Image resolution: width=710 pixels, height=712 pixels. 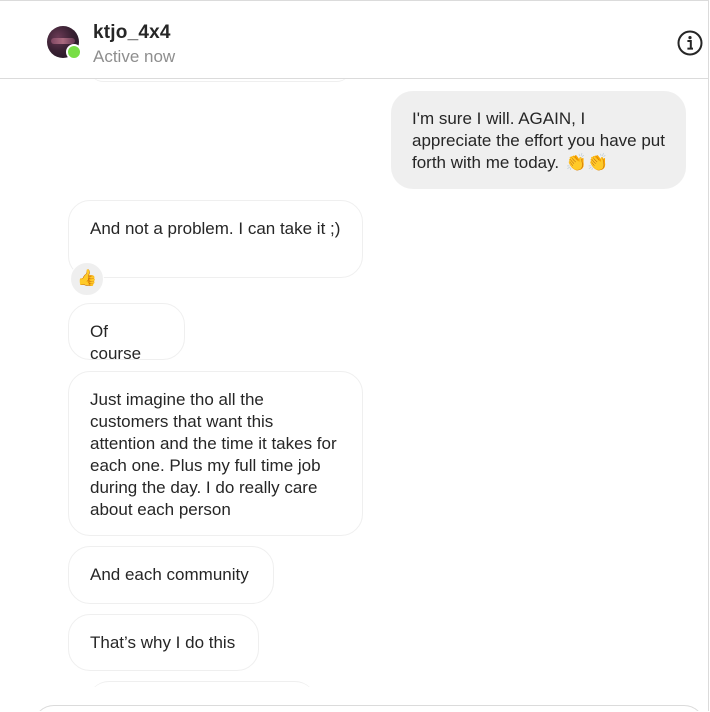 I want to click on avatar, so click(x=64, y=43).